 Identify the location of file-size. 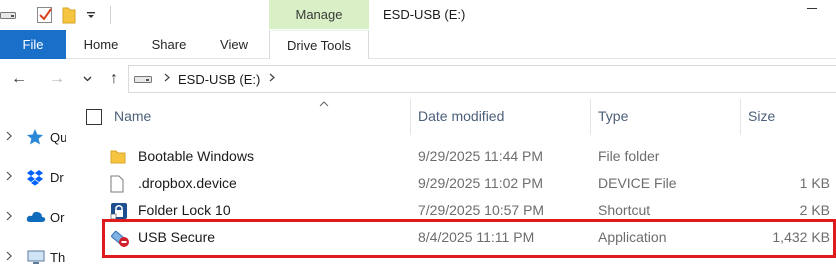
(780, 156).